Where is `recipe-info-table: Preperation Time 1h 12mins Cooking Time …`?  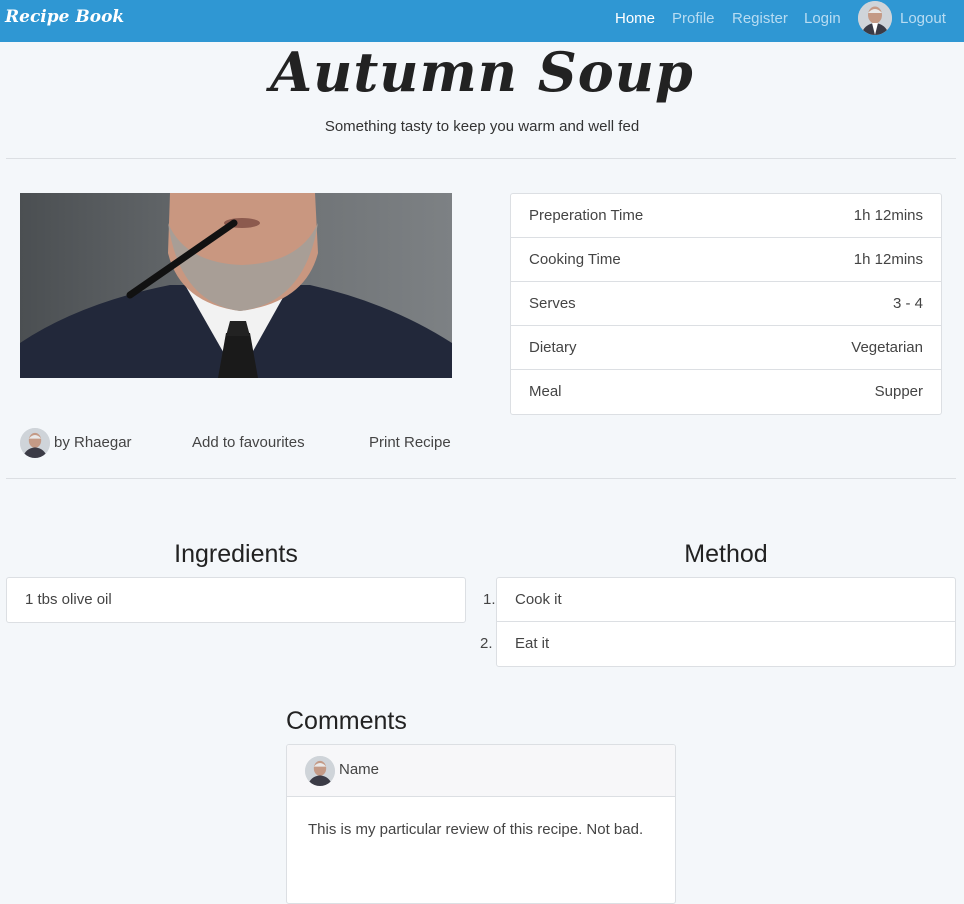 recipe-info-table: Preperation Time 1h 12mins Cooking Time … is located at coordinates (726, 304).